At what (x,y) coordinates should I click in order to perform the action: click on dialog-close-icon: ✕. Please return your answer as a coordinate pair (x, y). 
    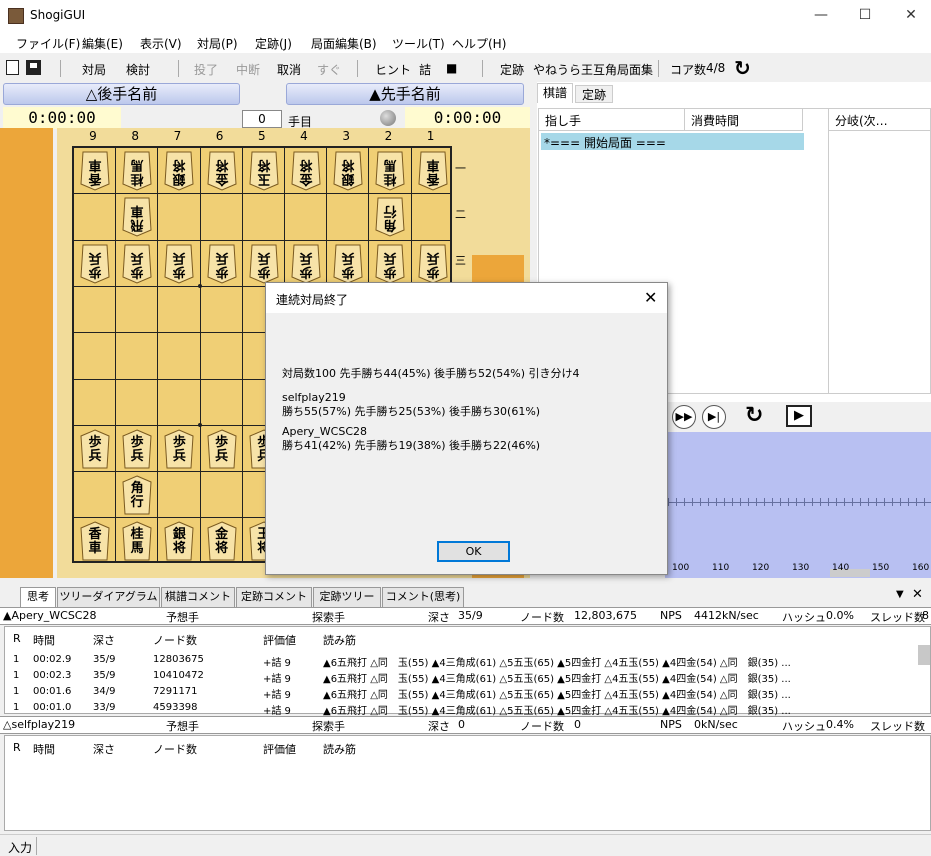
    Looking at the image, I should click on (650, 297).